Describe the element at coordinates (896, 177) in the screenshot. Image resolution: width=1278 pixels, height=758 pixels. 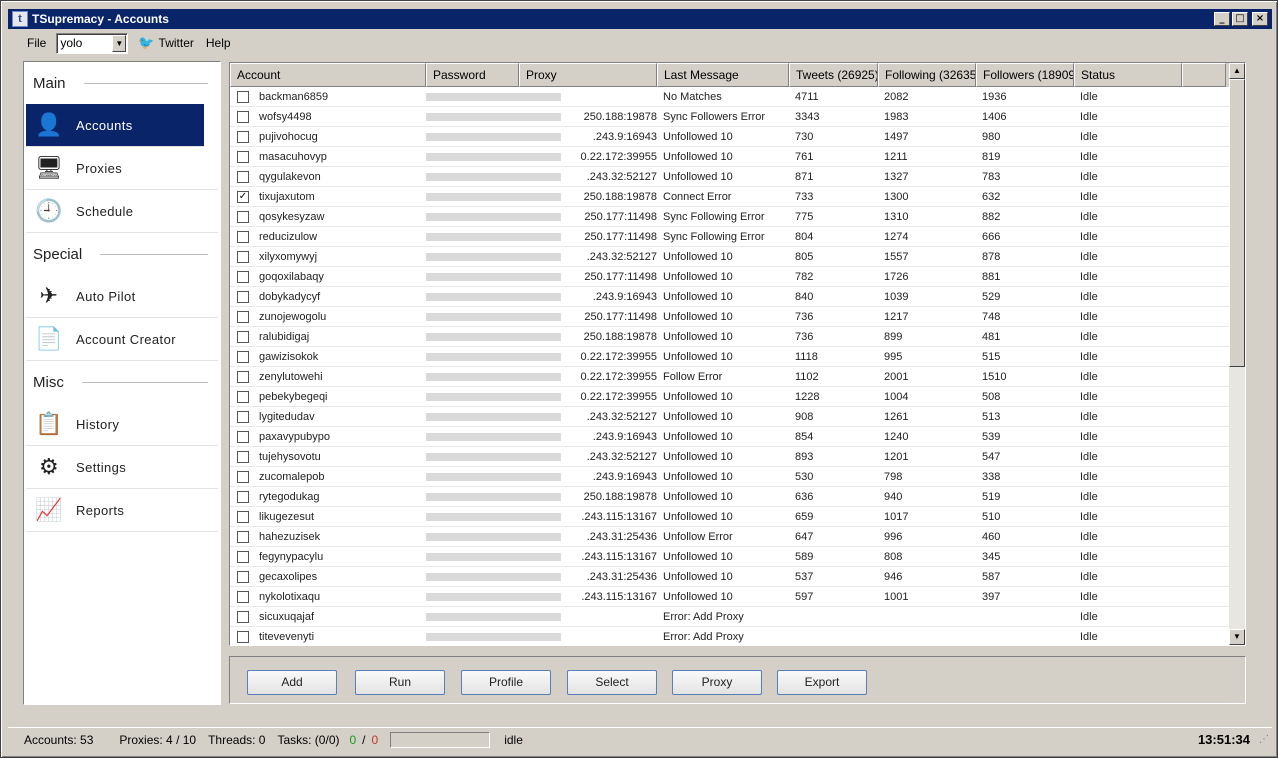
I see `cell-following: 1327` at that location.